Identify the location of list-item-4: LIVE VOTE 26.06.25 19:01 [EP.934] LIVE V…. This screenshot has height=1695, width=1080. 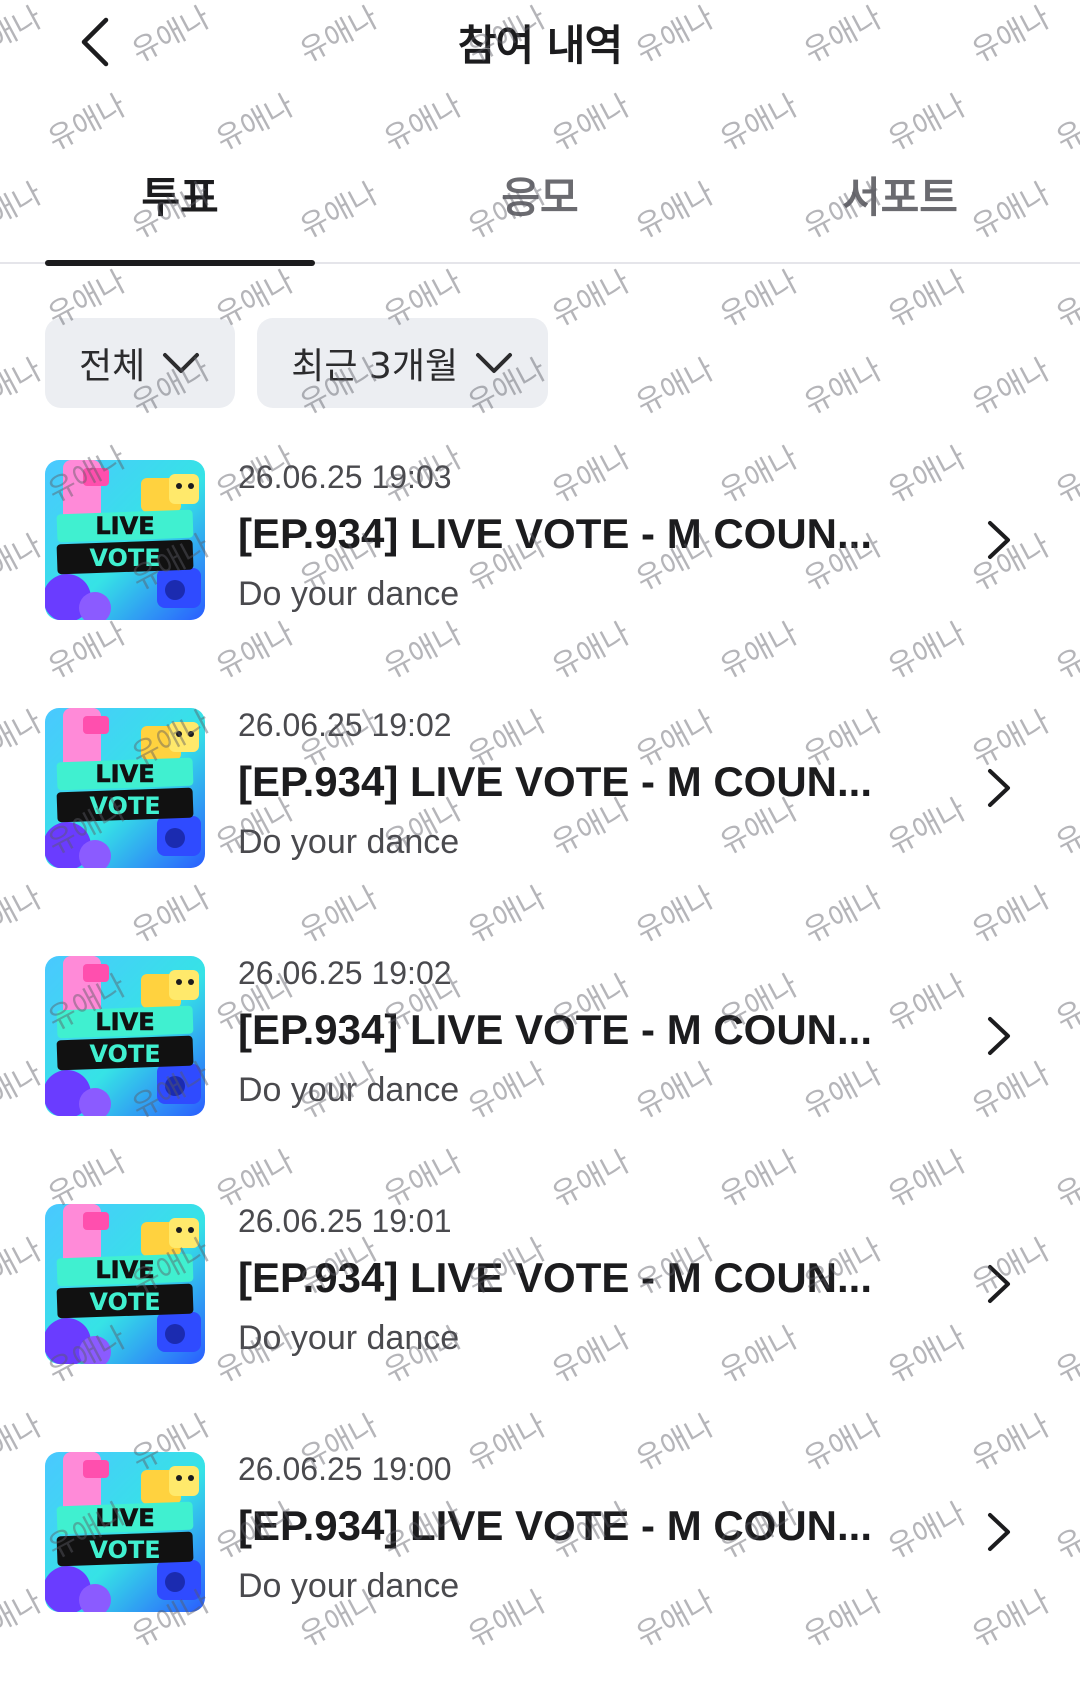
(540, 1323).